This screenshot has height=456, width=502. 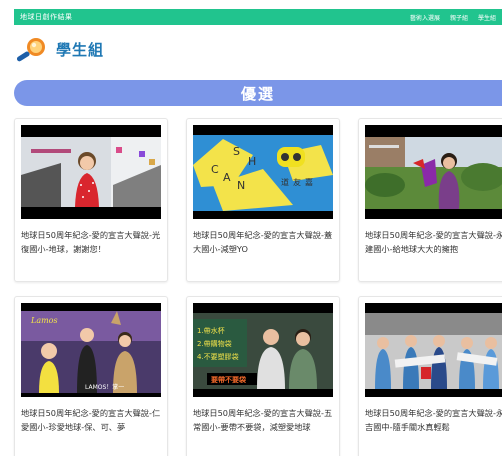 What do you see at coordinates (252, 161) in the screenshot?
I see `thumb-letter: H` at bounding box center [252, 161].